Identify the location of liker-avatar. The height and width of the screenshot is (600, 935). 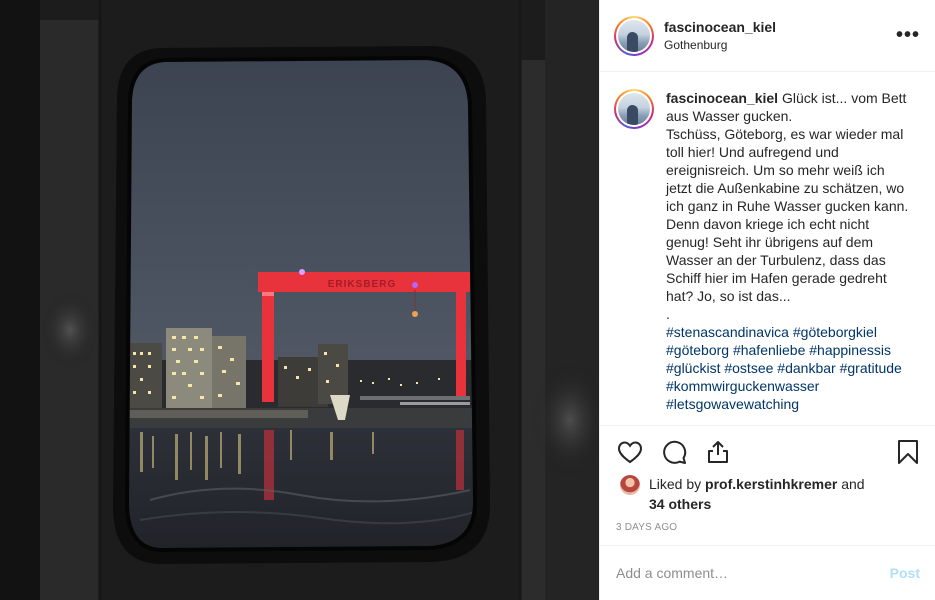
(630, 485).